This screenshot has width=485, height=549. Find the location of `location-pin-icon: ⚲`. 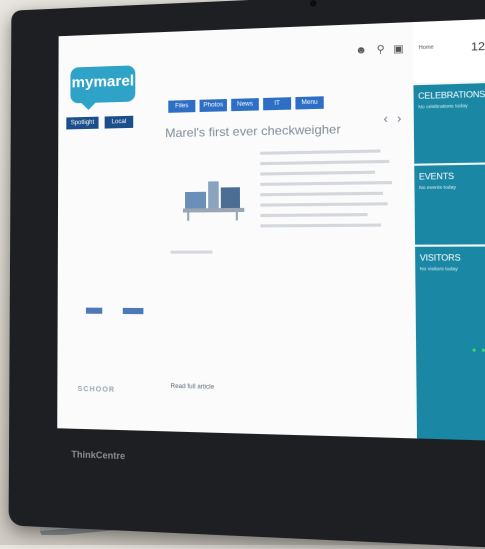

location-pin-icon: ⚲ is located at coordinates (380, 50).